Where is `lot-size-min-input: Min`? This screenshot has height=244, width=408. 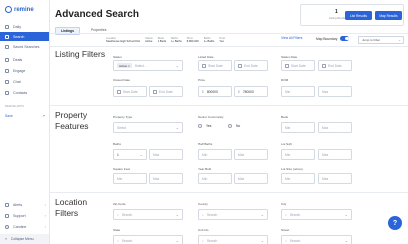 lot-size-min-input: Min is located at coordinates (298, 178).